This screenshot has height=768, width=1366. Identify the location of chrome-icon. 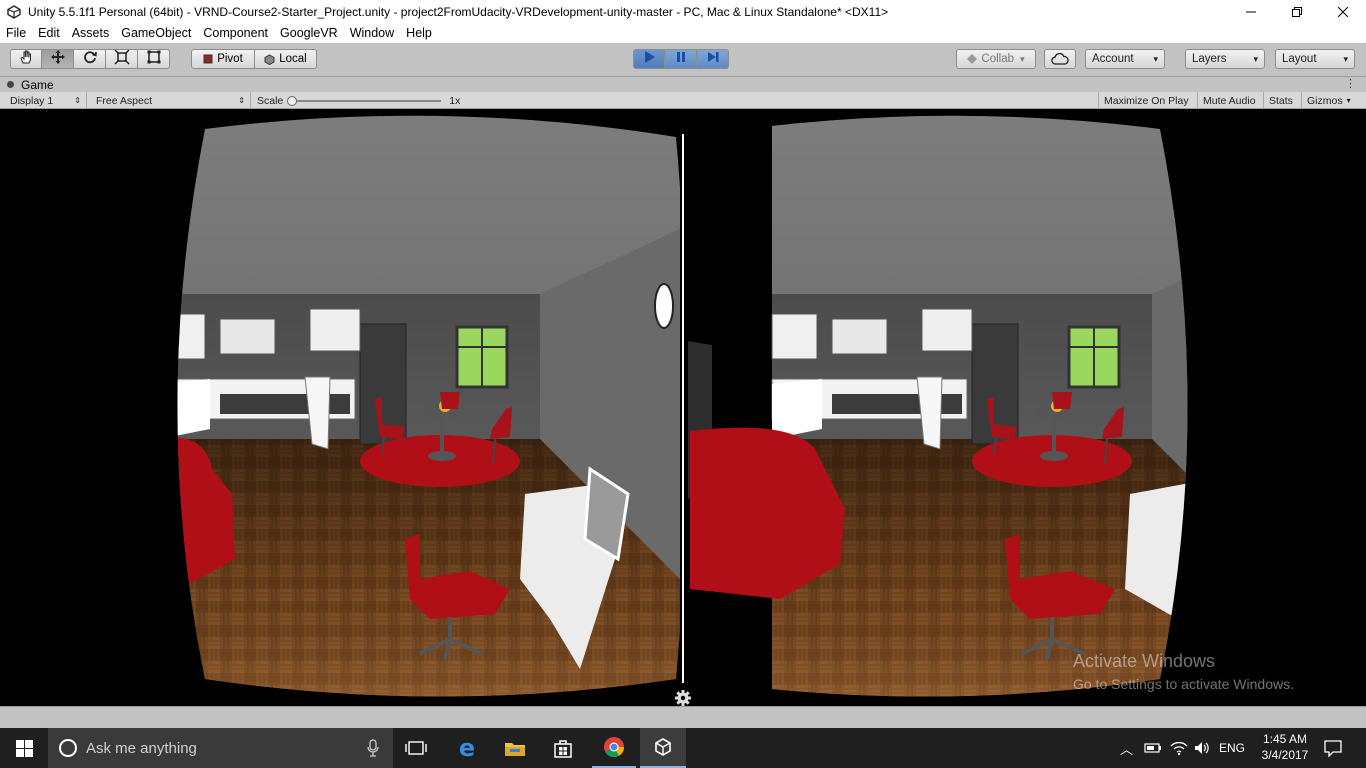
(614, 747).